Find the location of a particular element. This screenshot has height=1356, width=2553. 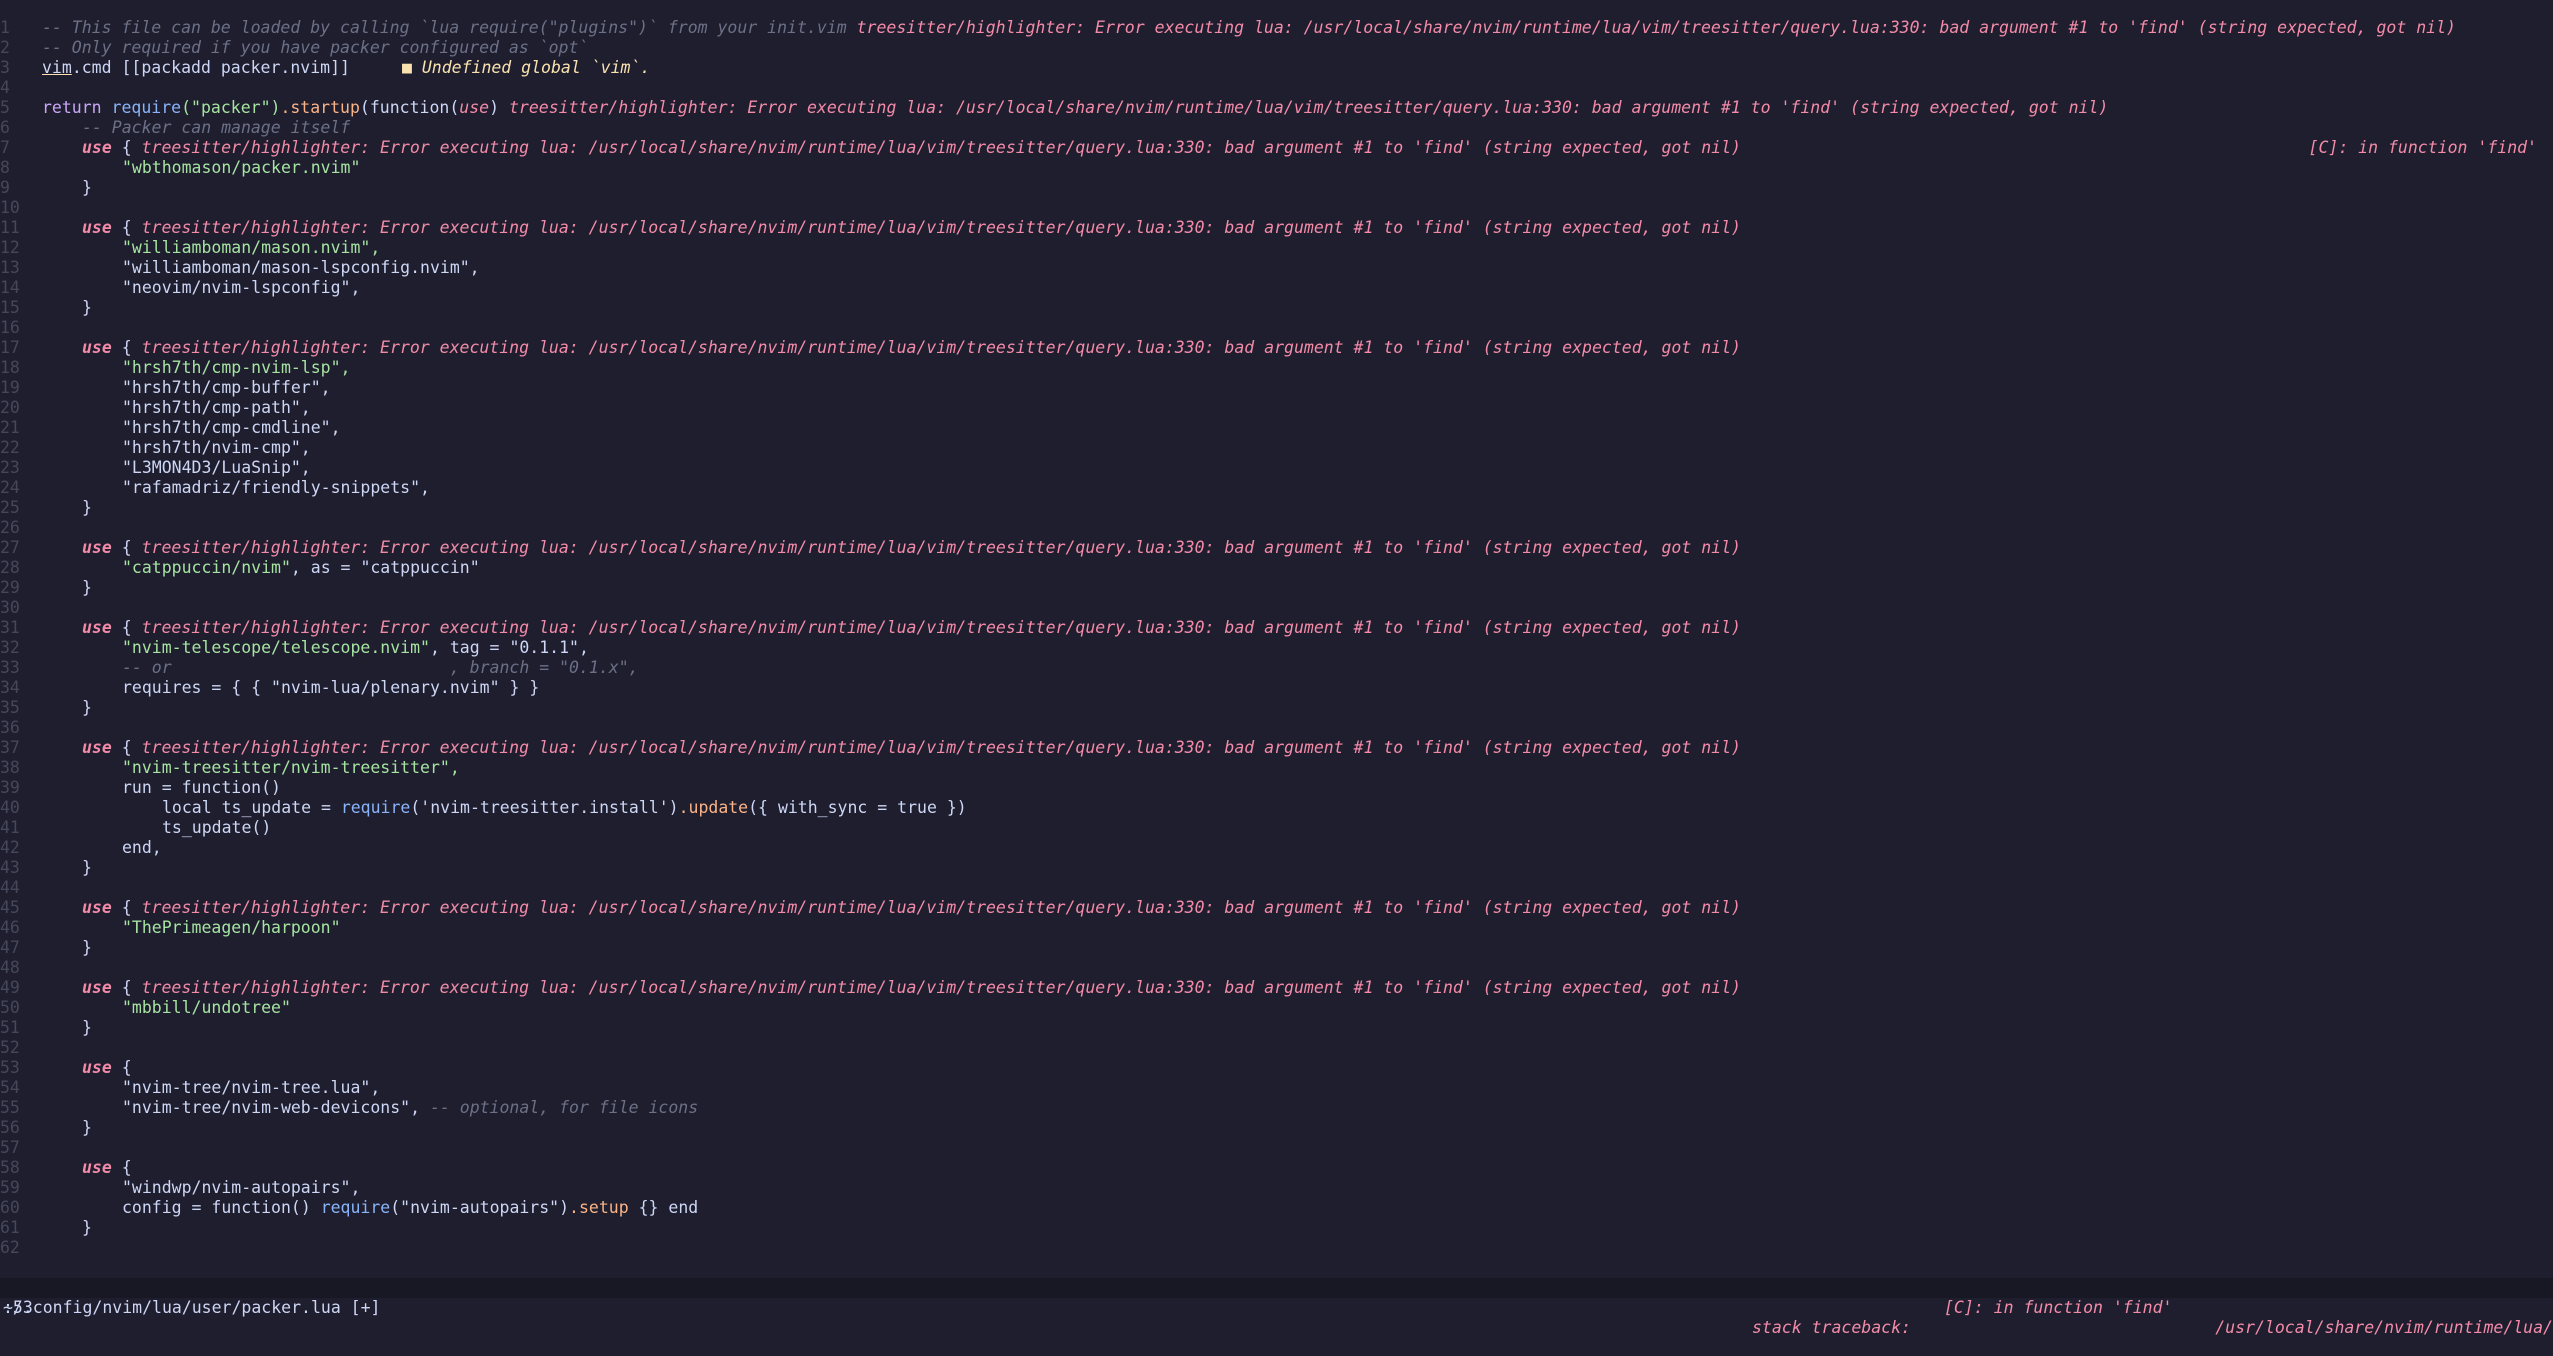

code-line: 41 ts_update() is located at coordinates (1276, 828).